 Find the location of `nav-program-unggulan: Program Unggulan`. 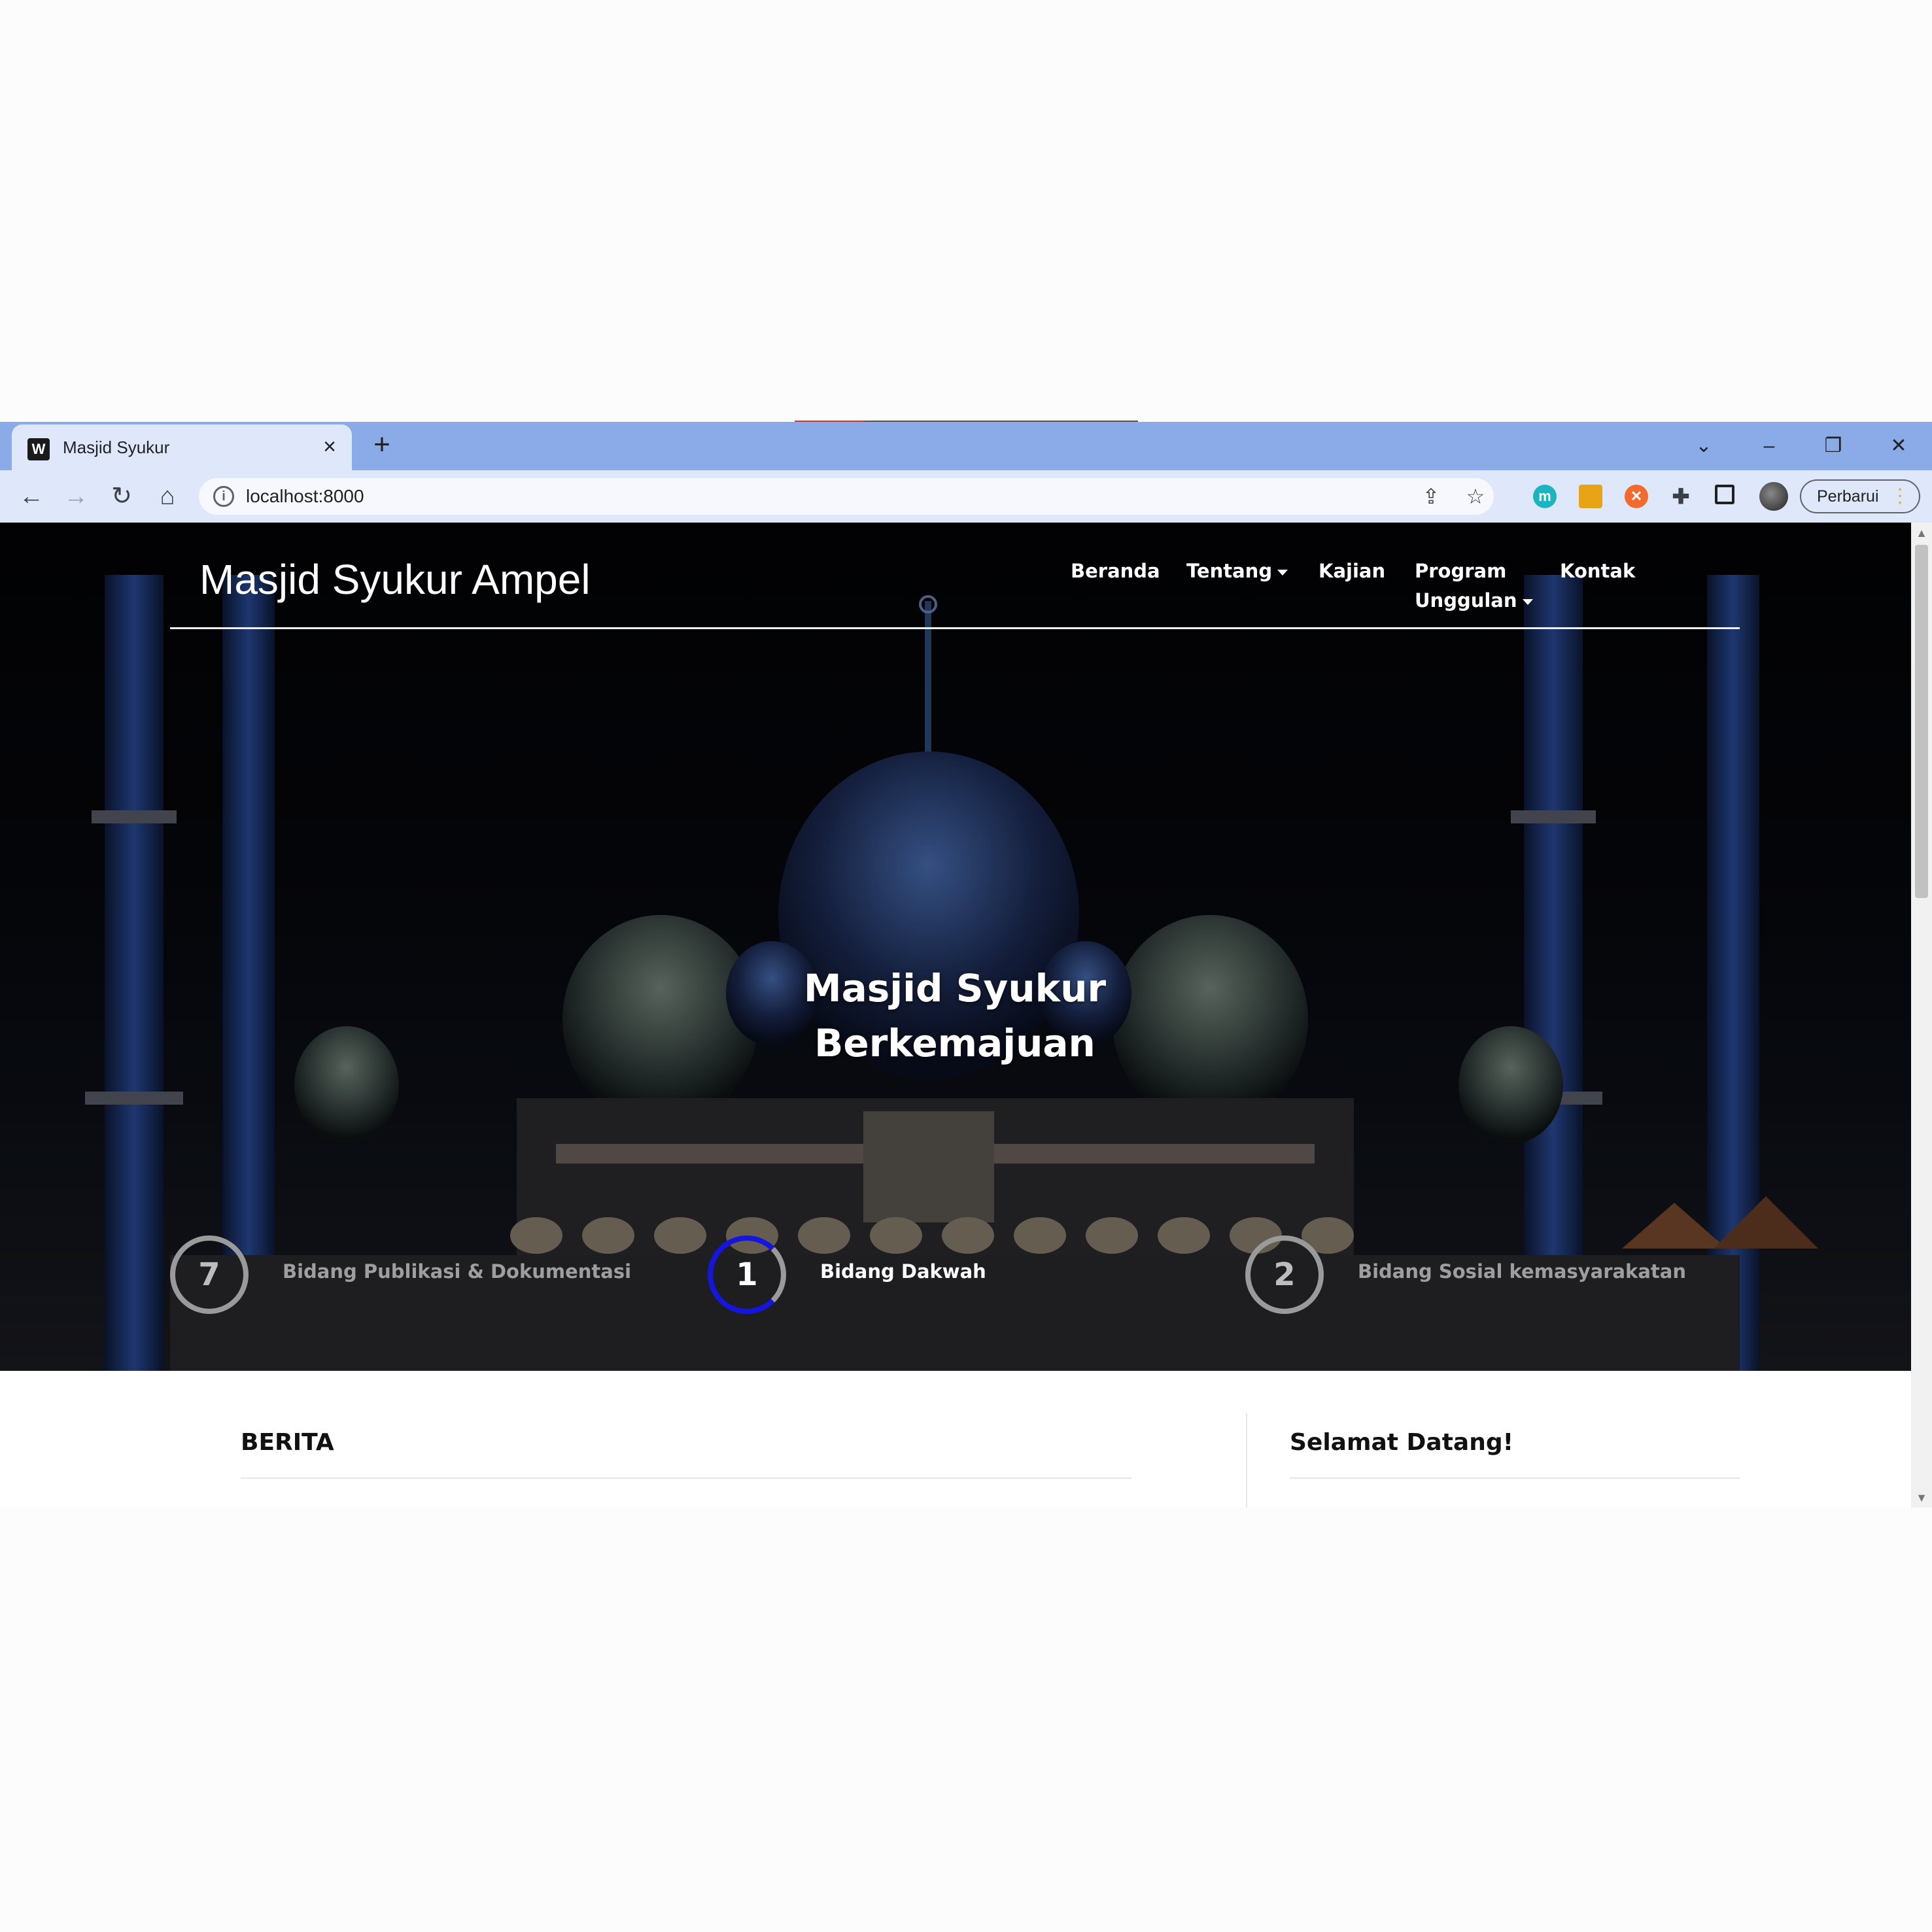

nav-program-unggulan: Program Unggulan is located at coordinates (1474, 586).